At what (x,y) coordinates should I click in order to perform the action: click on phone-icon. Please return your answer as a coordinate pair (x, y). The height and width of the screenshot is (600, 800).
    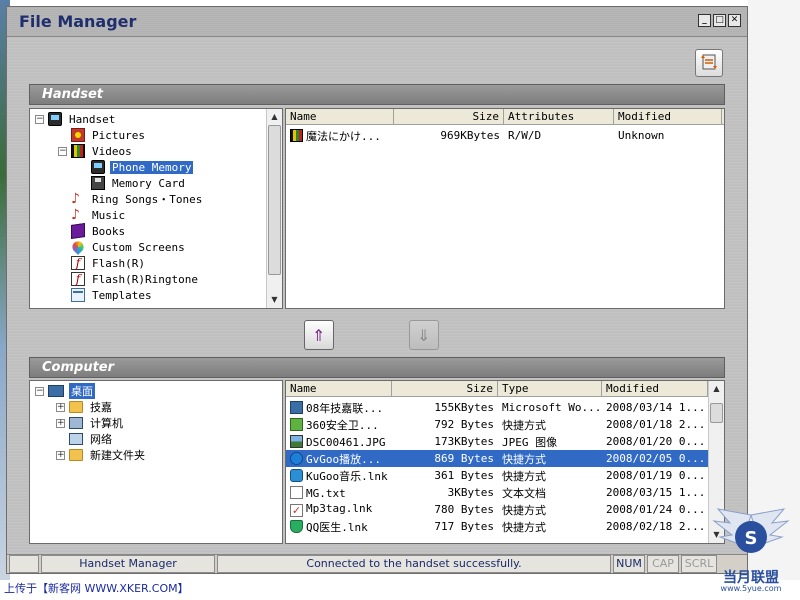
    Looking at the image, I should click on (98, 167).